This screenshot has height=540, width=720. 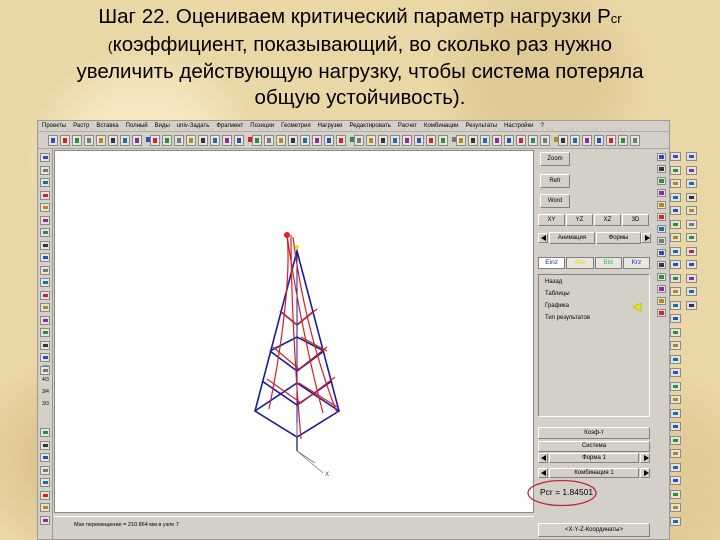 I want to click on sistema-button: Система, so click(x=594, y=446).